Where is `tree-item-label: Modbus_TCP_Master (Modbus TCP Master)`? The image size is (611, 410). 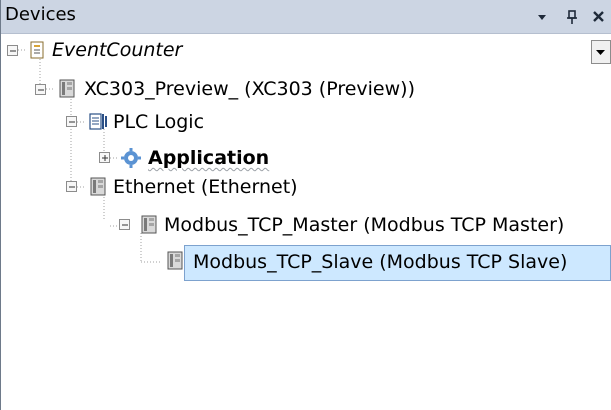 tree-item-label: Modbus_TCP_Master (Modbus TCP Master) is located at coordinates (364, 225).